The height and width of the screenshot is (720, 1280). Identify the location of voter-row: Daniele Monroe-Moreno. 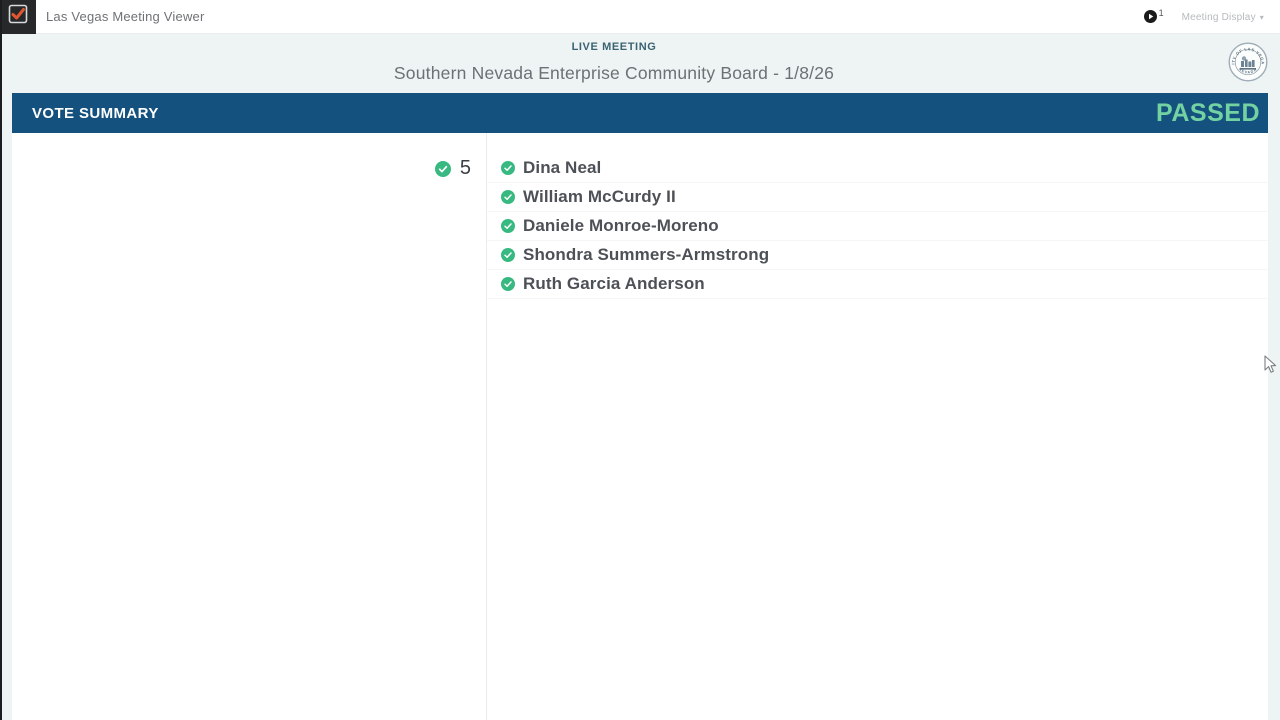
(877, 226).